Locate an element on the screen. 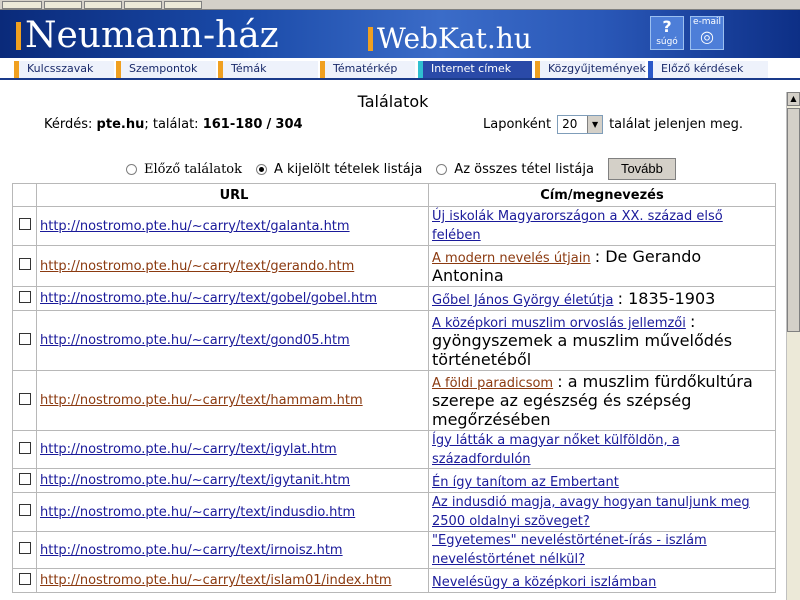 This screenshot has height=600, width=800. radio-all-items is located at coordinates (442, 169).